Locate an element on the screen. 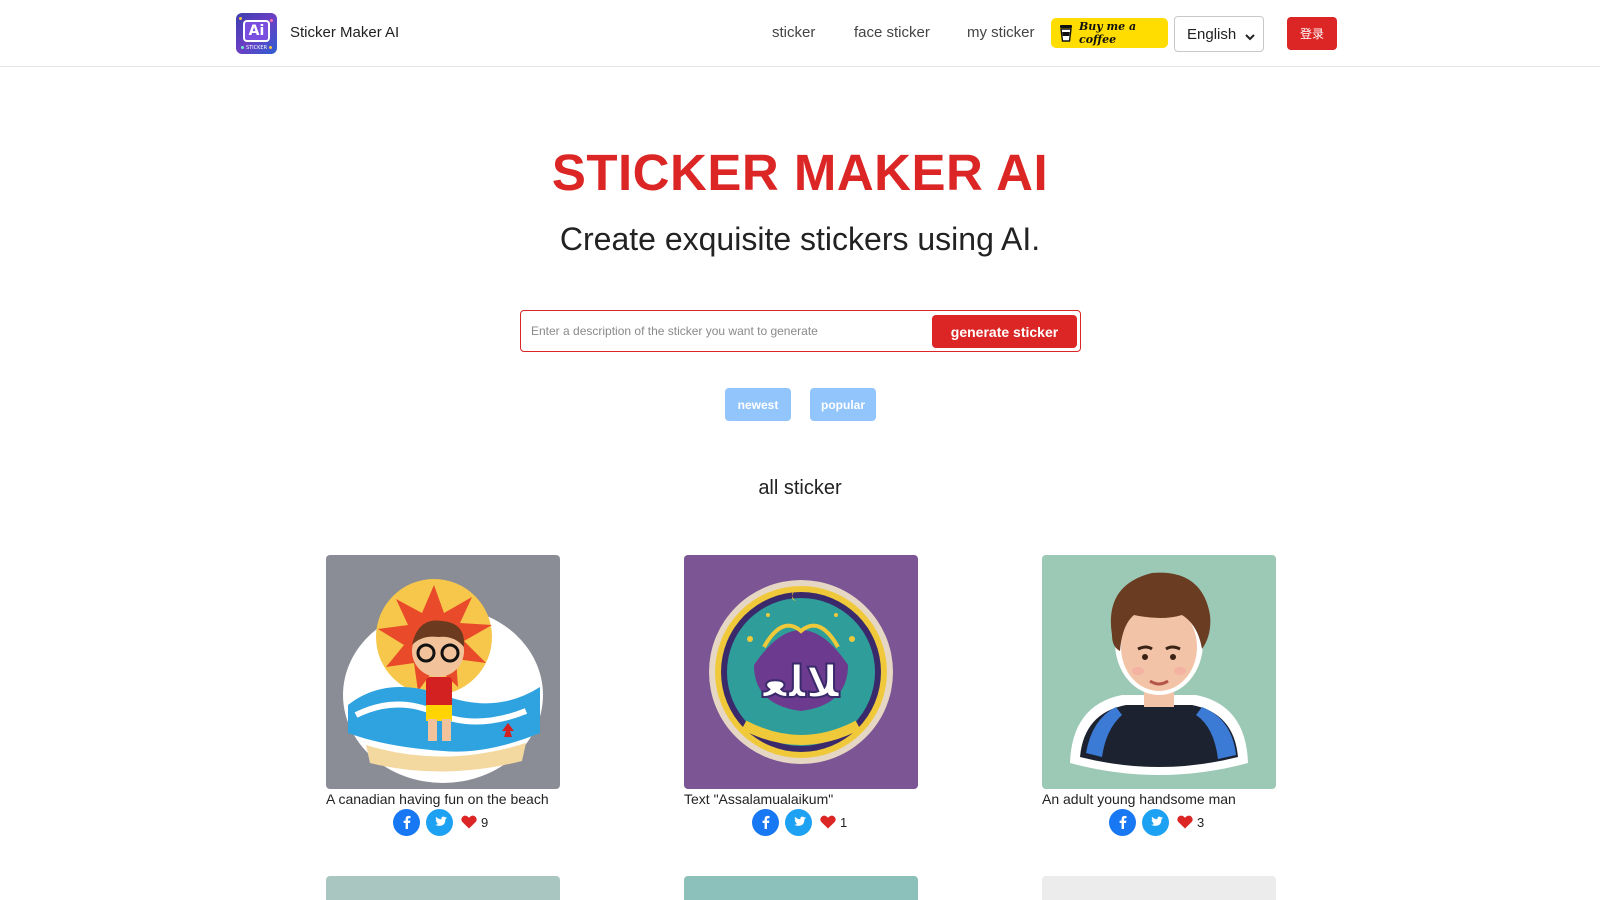 The height and width of the screenshot is (900, 1600). sticker-caption: Text "Assalamualaikum" is located at coordinates (759, 799).